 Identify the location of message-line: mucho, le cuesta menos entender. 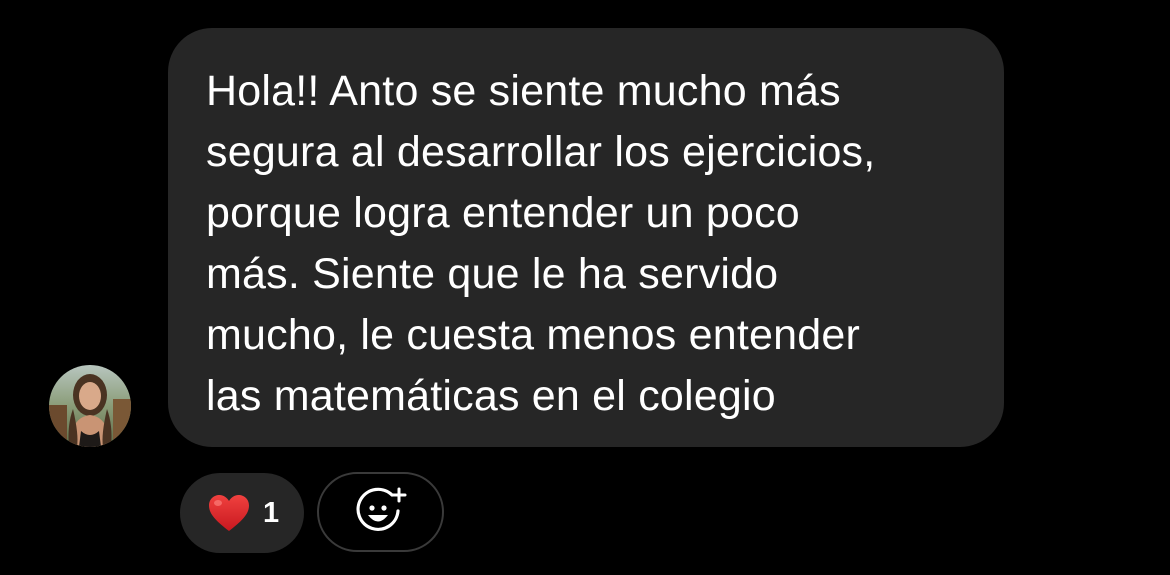
(533, 335).